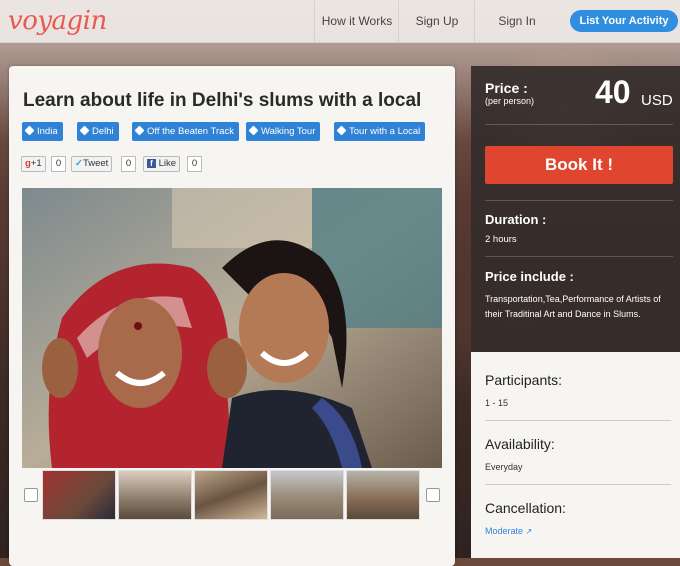  Describe the element at coordinates (524, 380) in the screenshot. I see `participants-label: Participants:` at that location.